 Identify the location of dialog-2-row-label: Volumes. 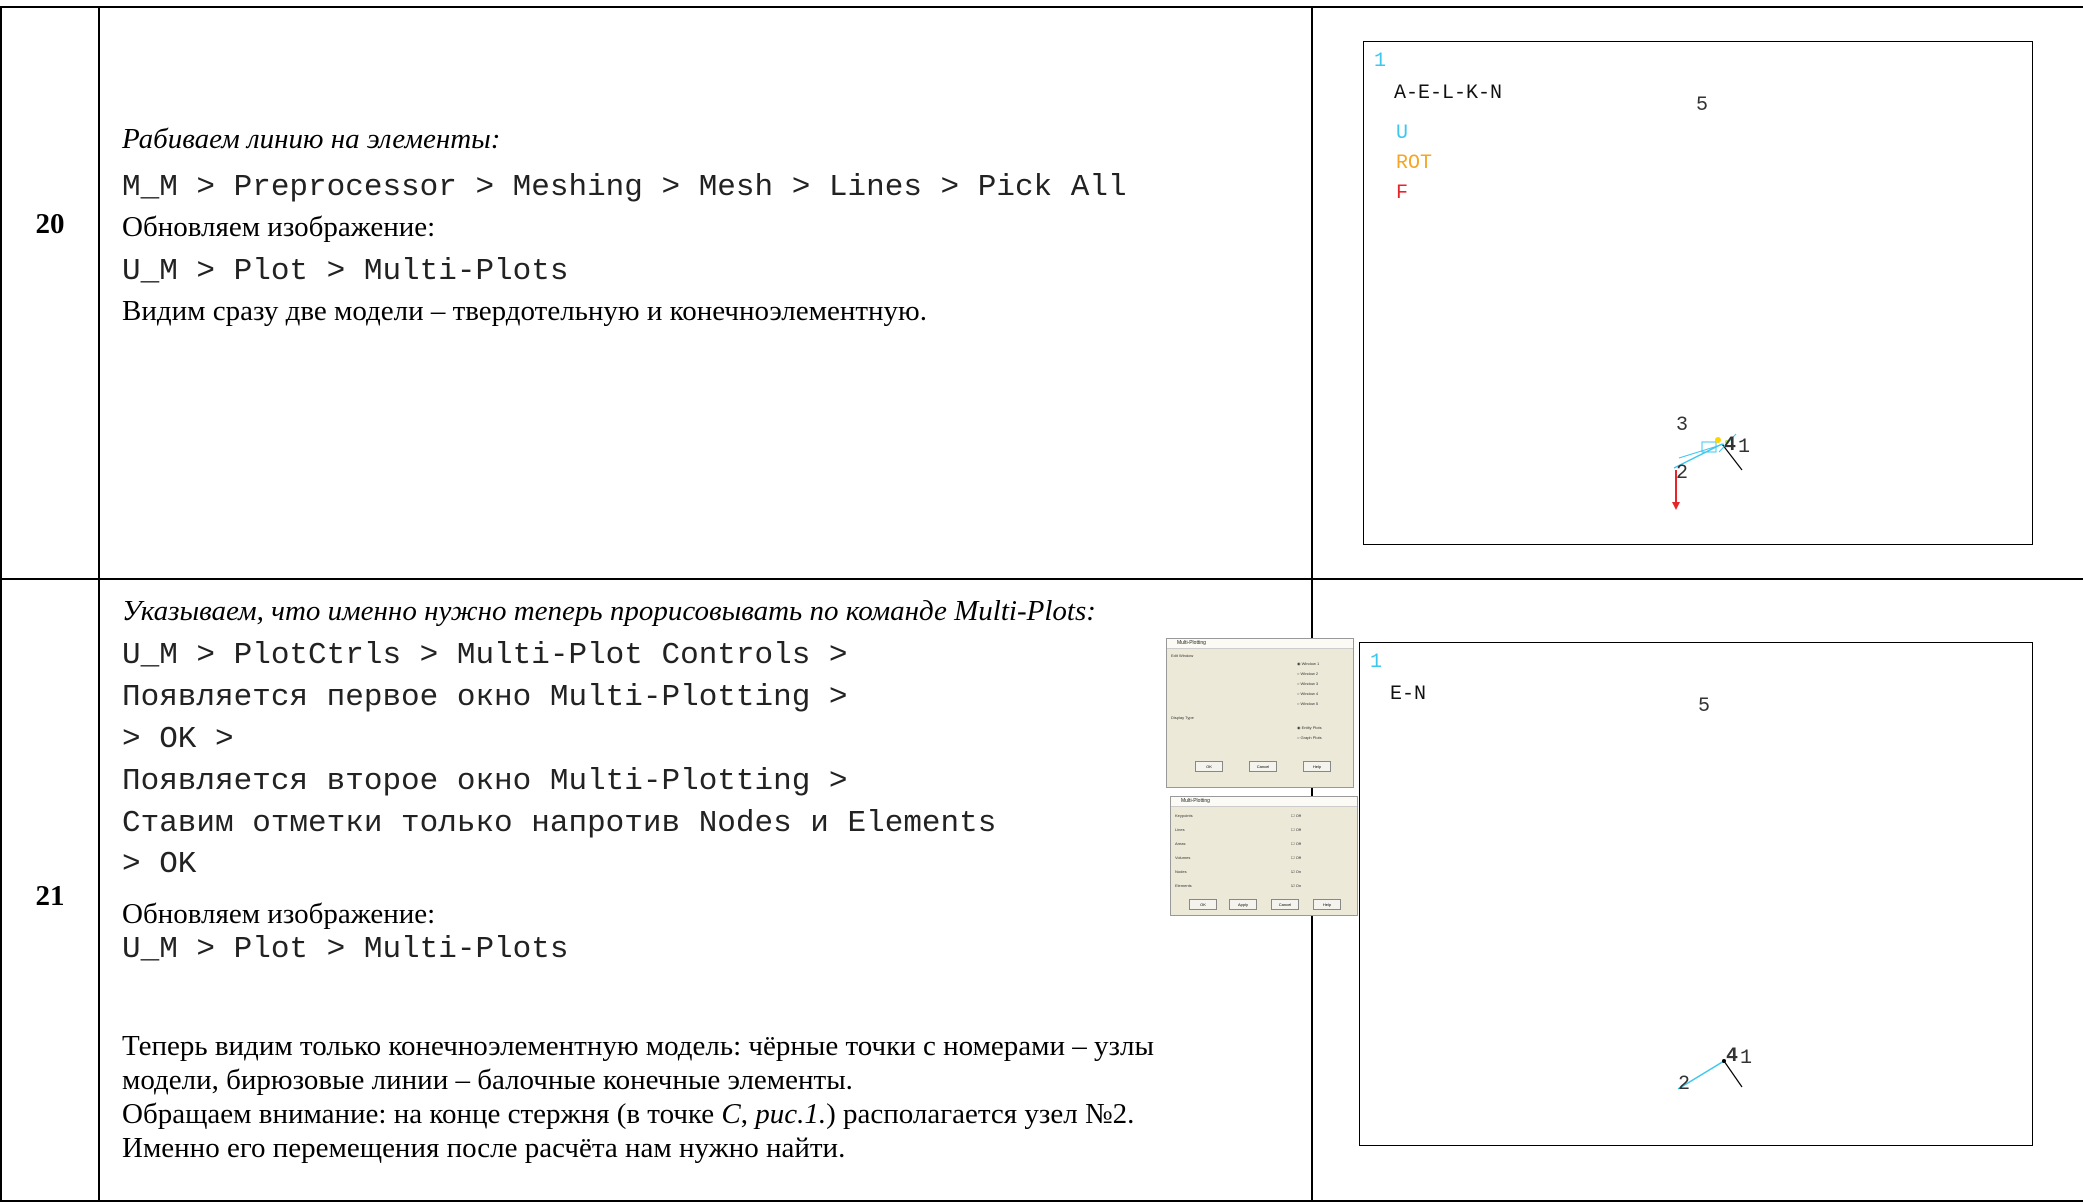
(1183, 857).